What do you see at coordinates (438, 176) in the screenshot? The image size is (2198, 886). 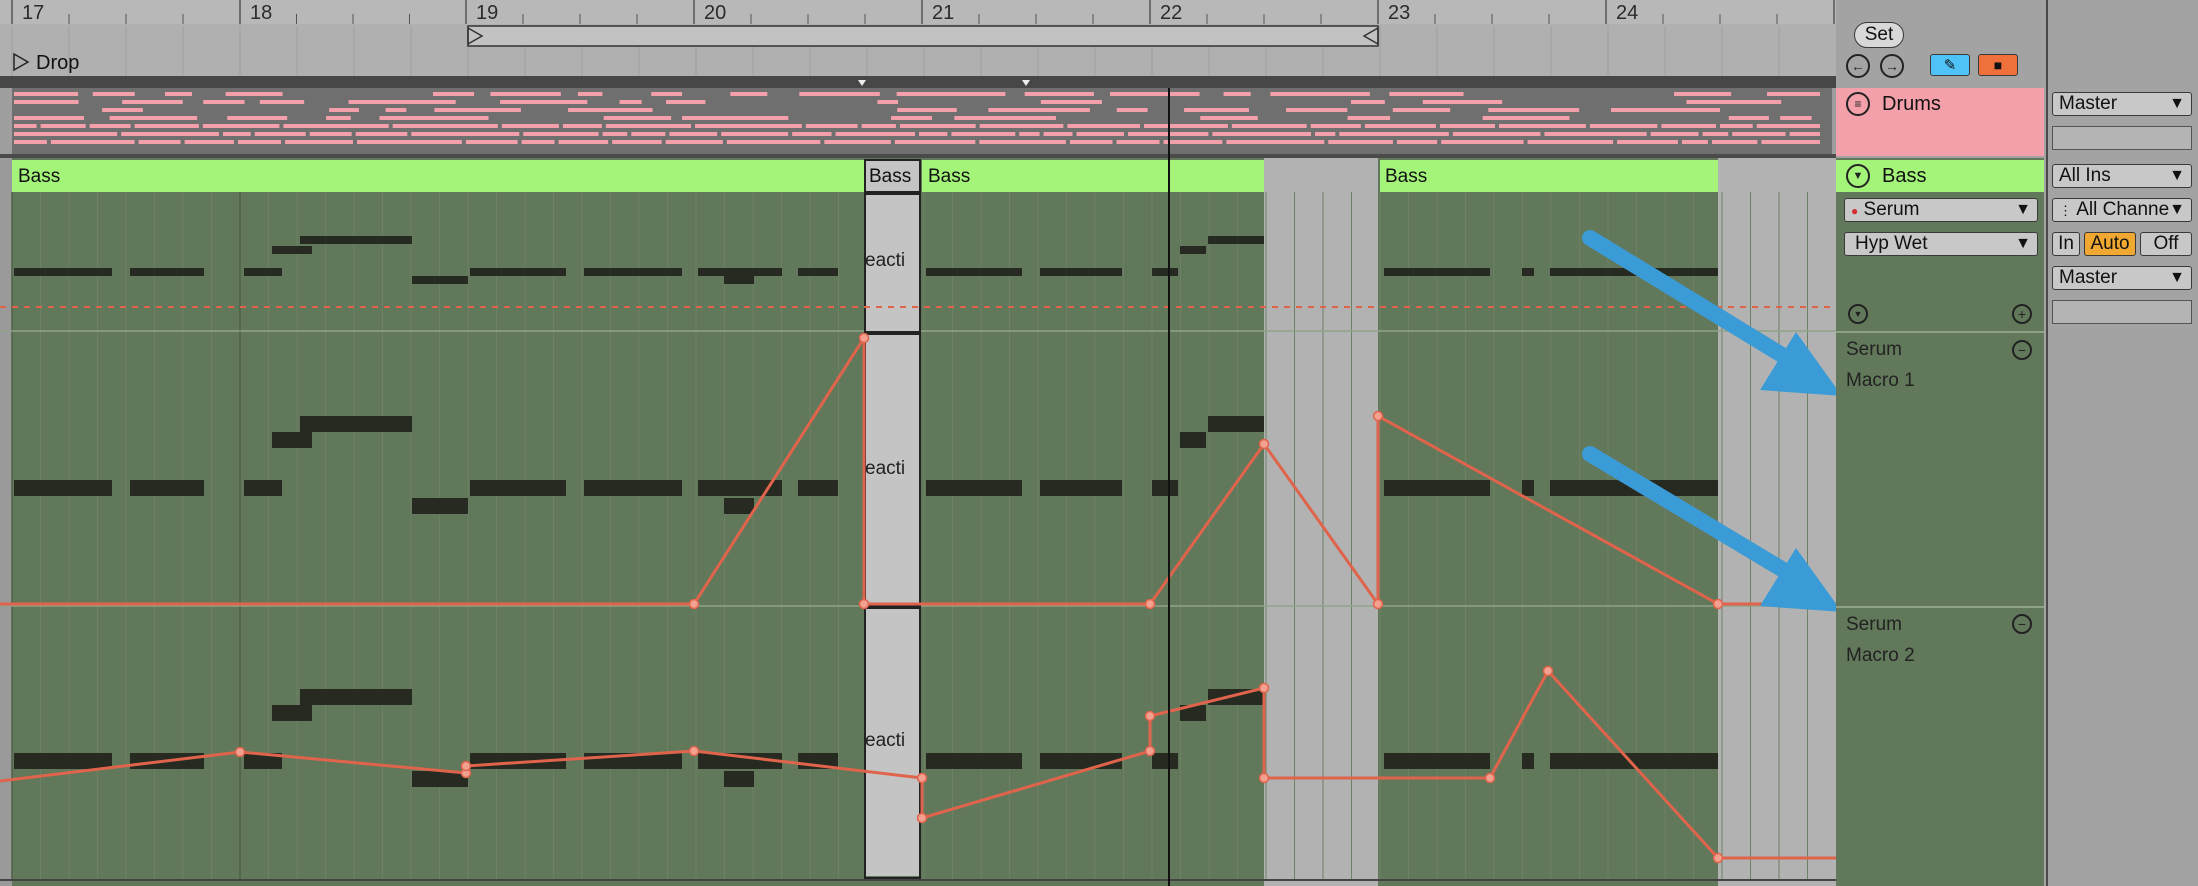 I see `bass-clip-1-header` at bounding box center [438, 176].